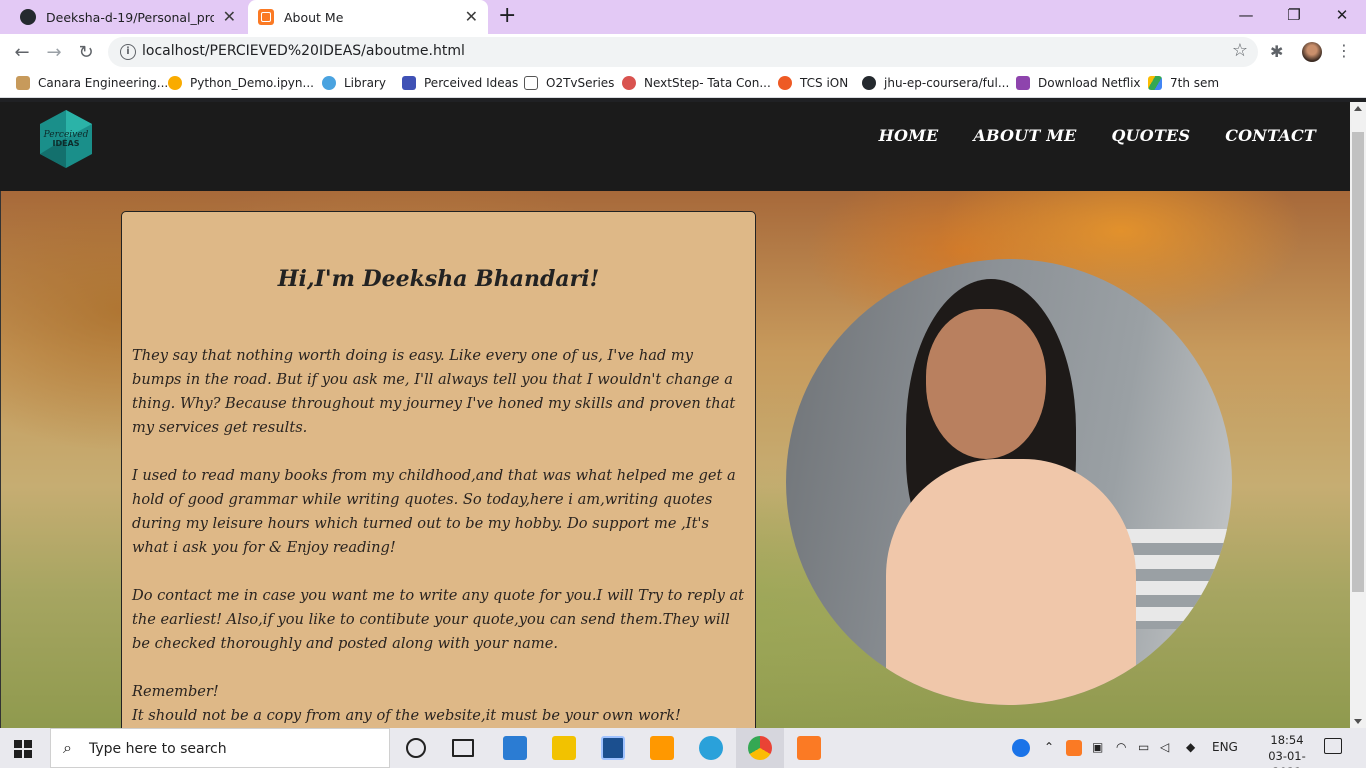 The height and width of the screenshot is (768, 1366). Describe the element at coordinates (1078, 83) in the screenshot. I see `bookmark-item: Download Netflix` at that location.